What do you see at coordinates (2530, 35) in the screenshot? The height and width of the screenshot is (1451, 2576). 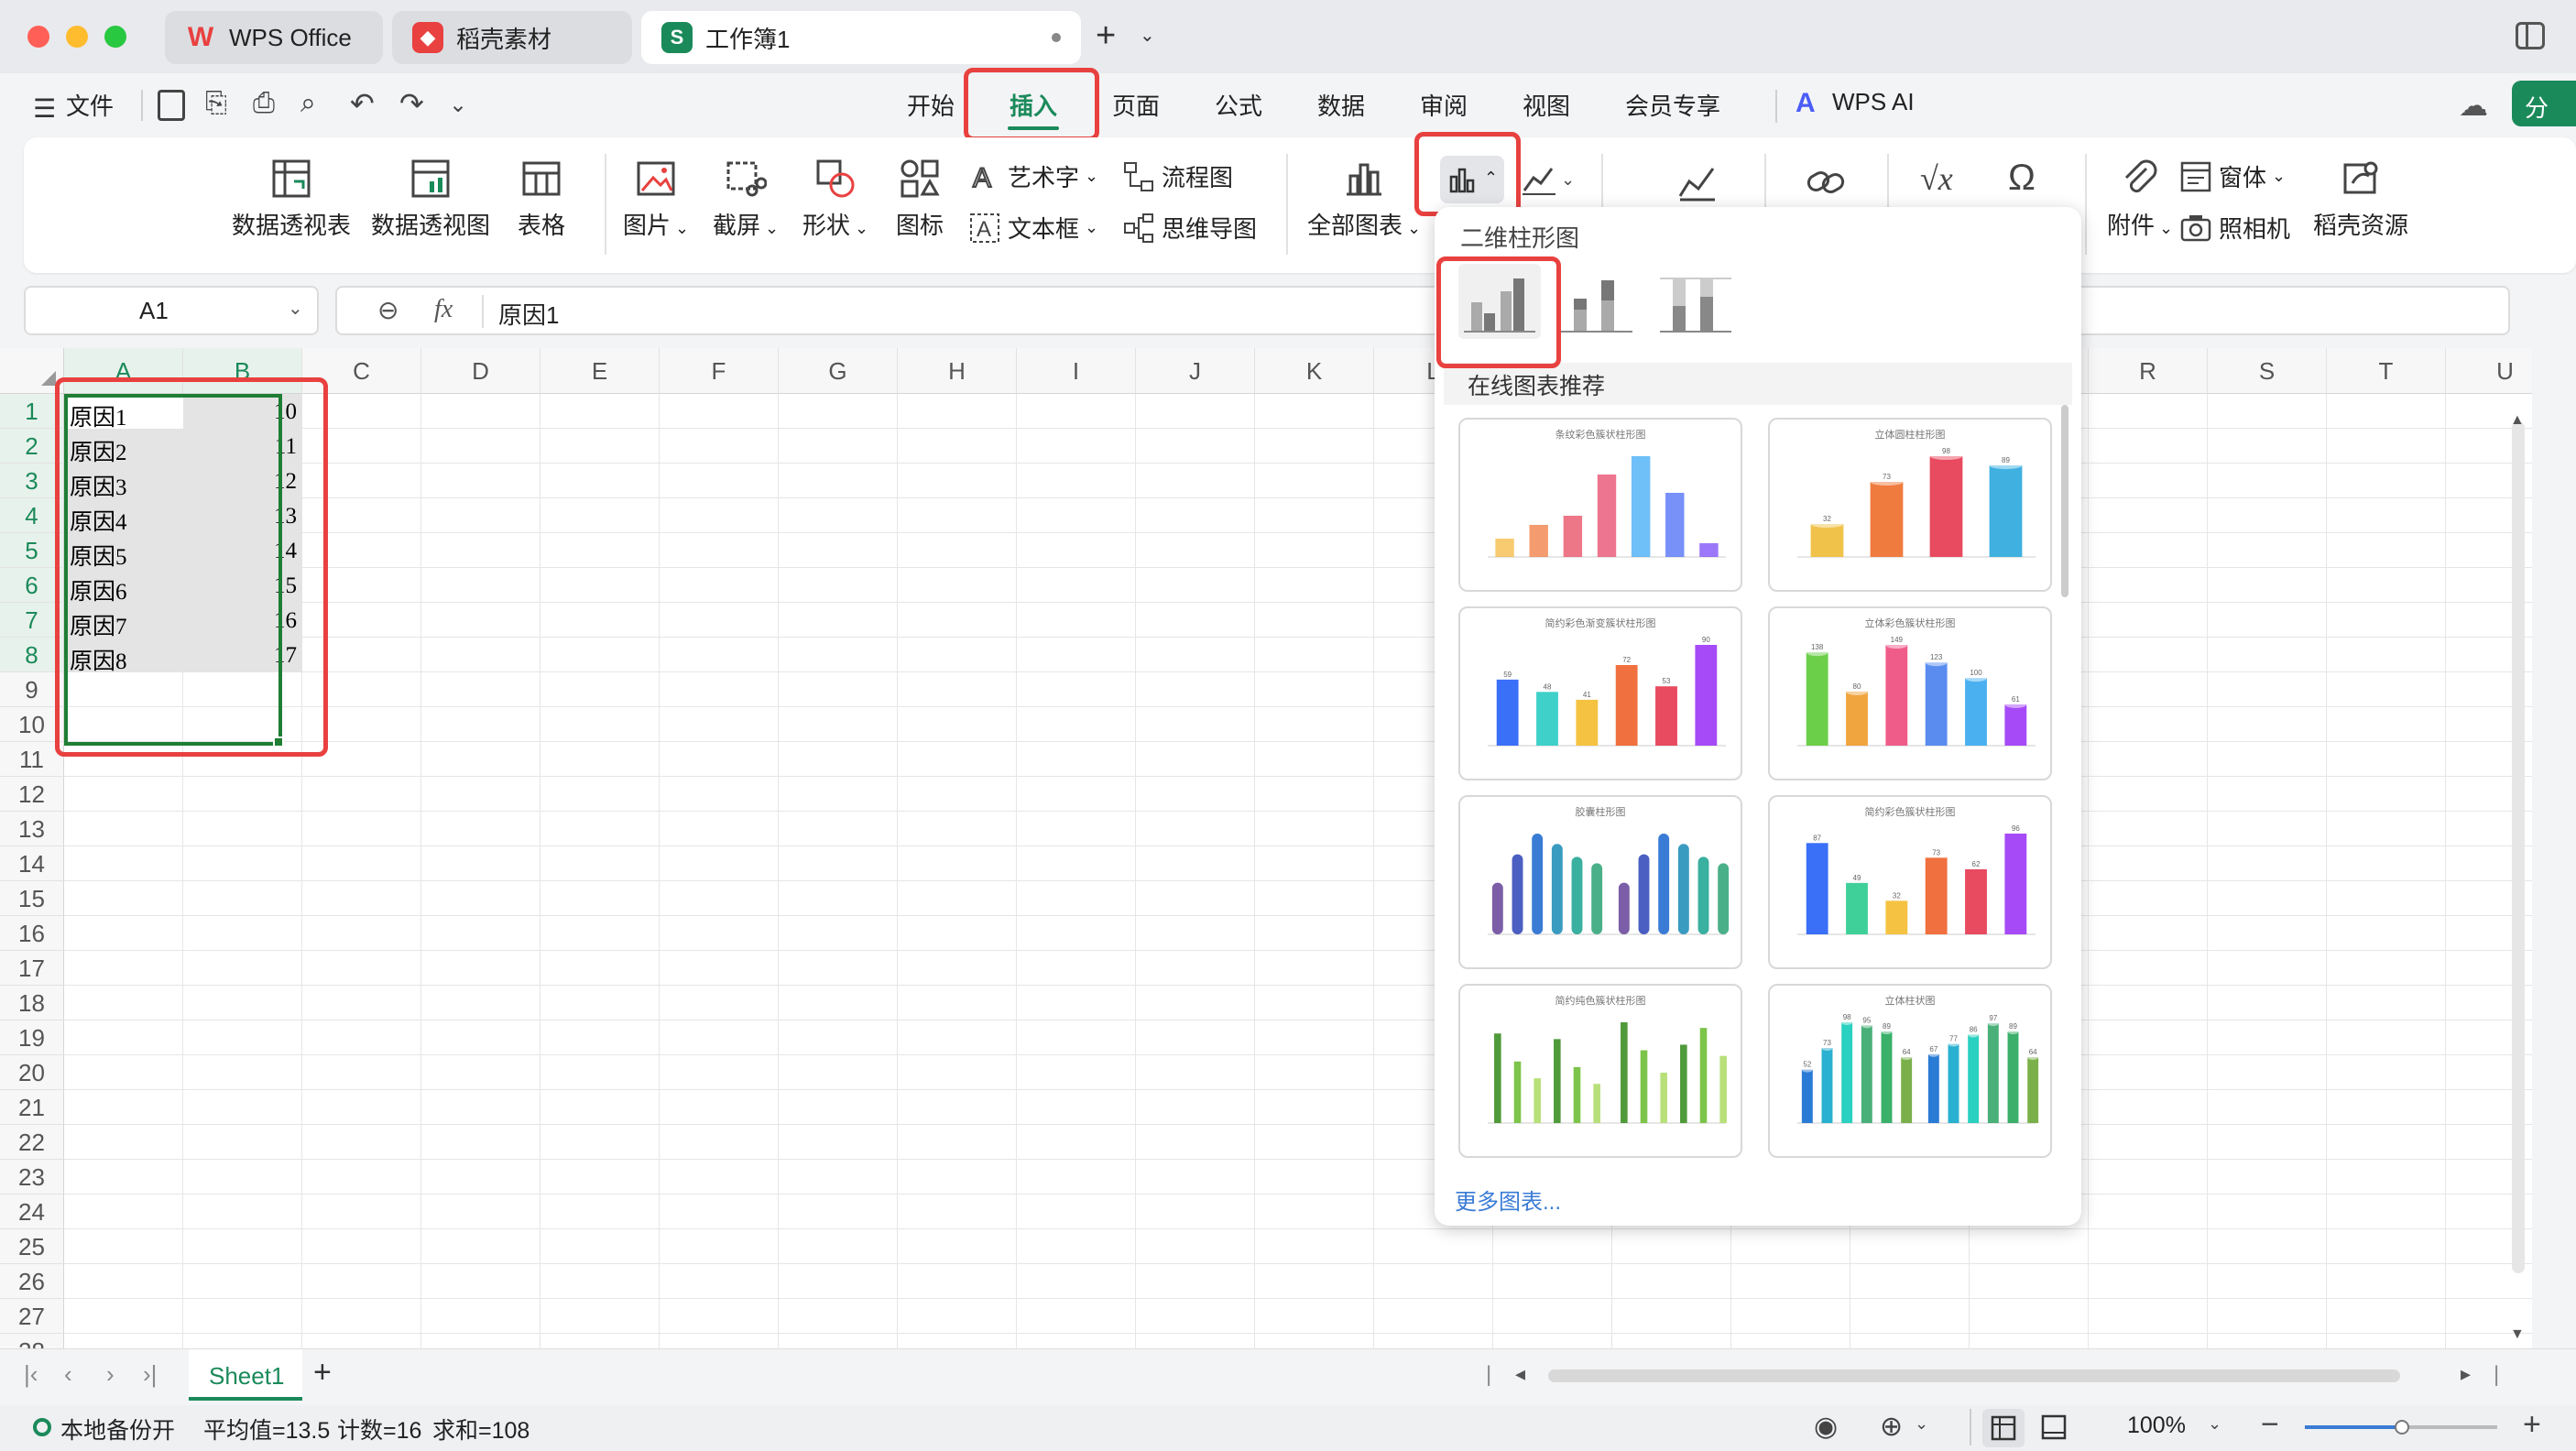 I see `sidebar-toggle-icon` at bounding box center [2530, 35].